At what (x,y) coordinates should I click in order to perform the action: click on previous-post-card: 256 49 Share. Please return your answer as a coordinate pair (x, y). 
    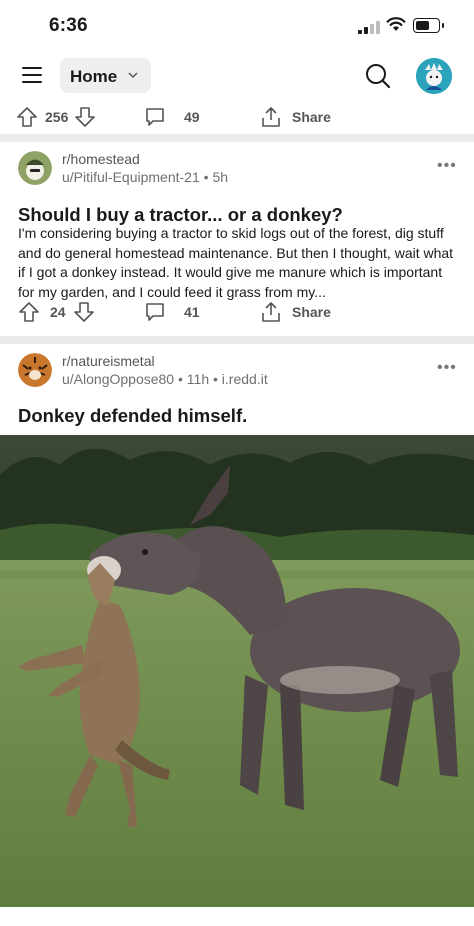
    Looking at the image, I should click on (237, 117).